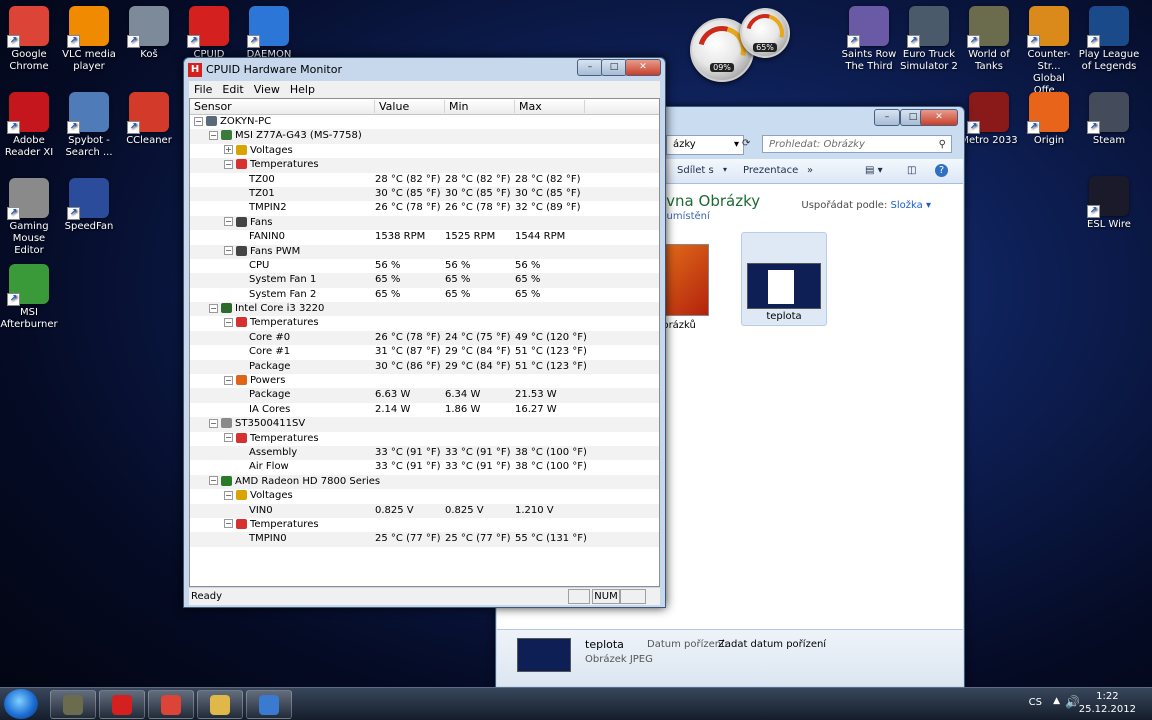 The height and width of the screenshot is (720, 1152). Describe the element at coordinates (939, 117) in the screenshot. I see `explorer-close-button: ✕` at that location.